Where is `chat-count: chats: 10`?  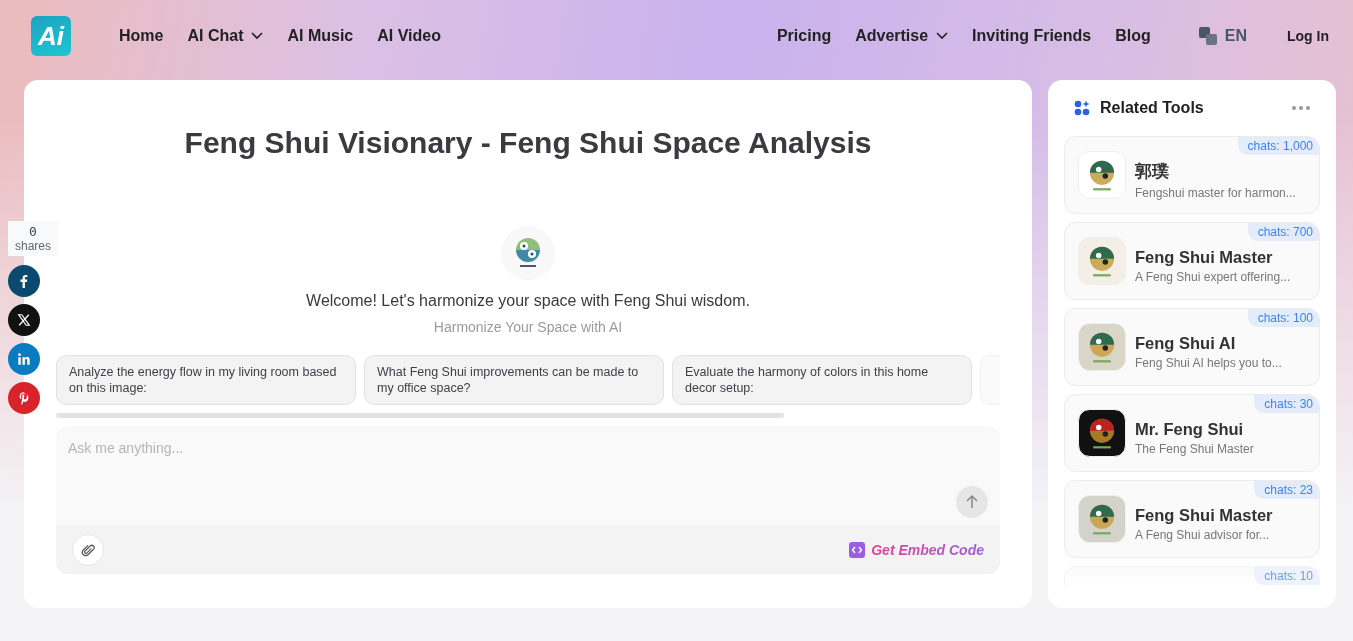
chat-count: chats: 10 is located at coordinates (1286, 576).